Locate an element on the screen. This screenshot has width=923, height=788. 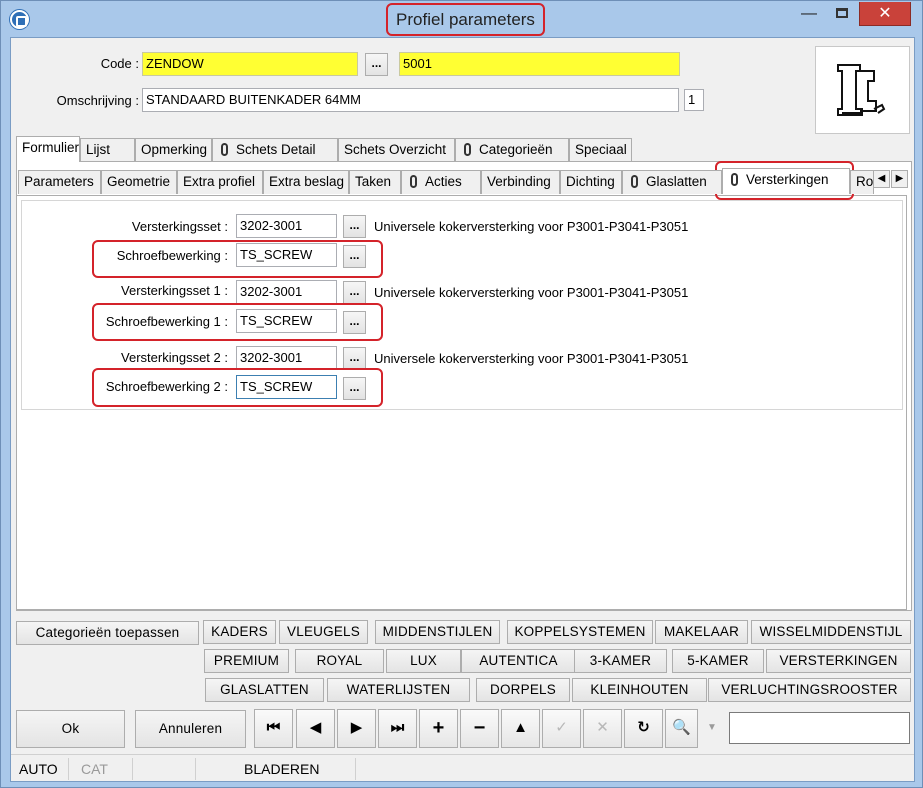
app-icon is located at coordinates (19, 19).